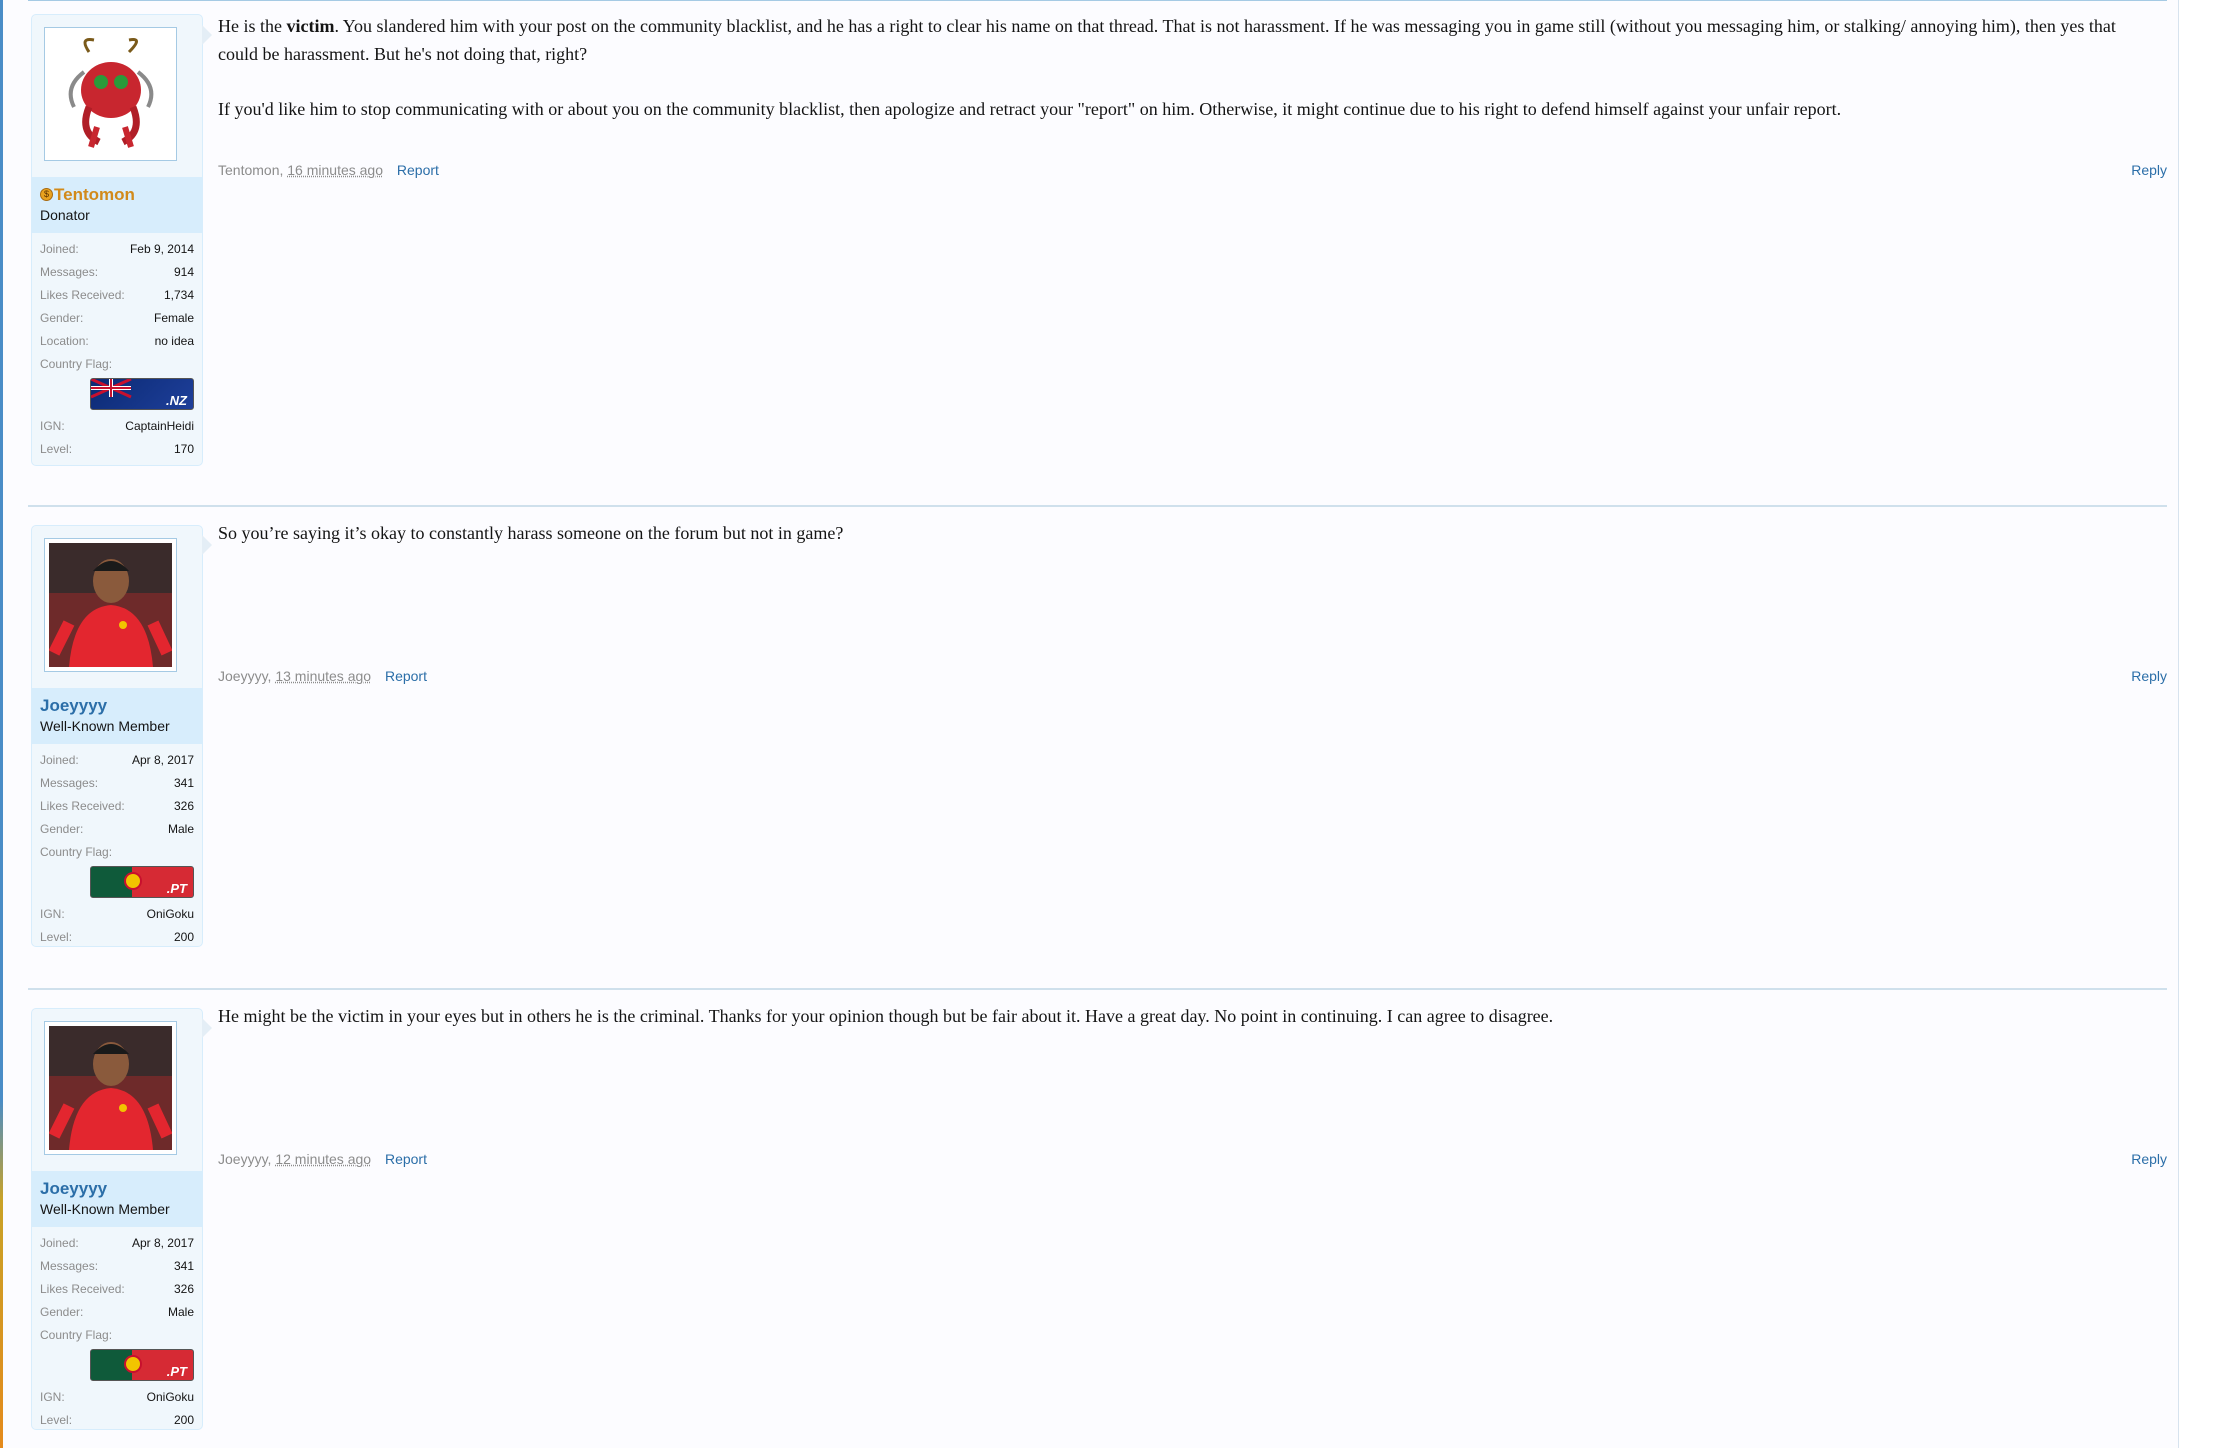 The height and width of the screenshot is (1448, 2220). Describe the element at coordinates (117, 341) in the screenshot. I see `stat-location: Location: no idea` at that location.